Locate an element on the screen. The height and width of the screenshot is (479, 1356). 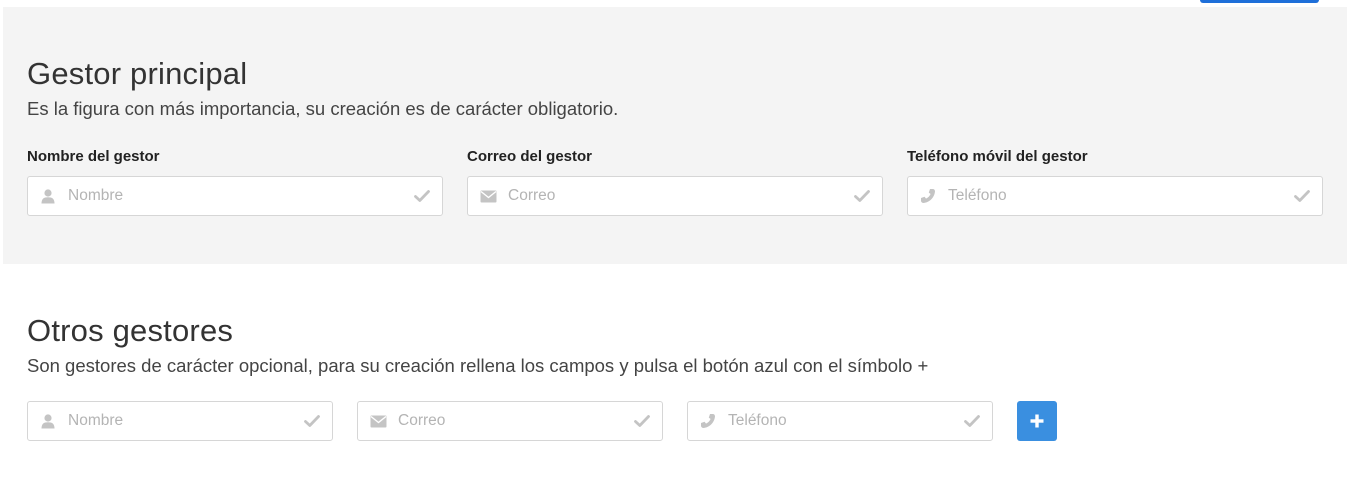
main-email-field is located at coordinates (675, 196).